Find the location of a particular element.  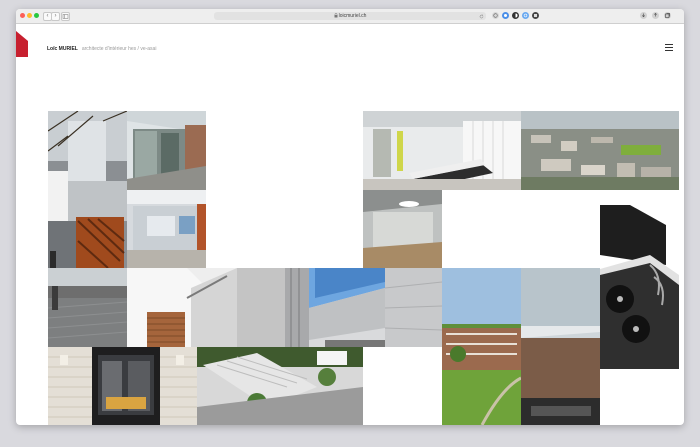

project-image-interior-panel is located at coordinates (166, 229).